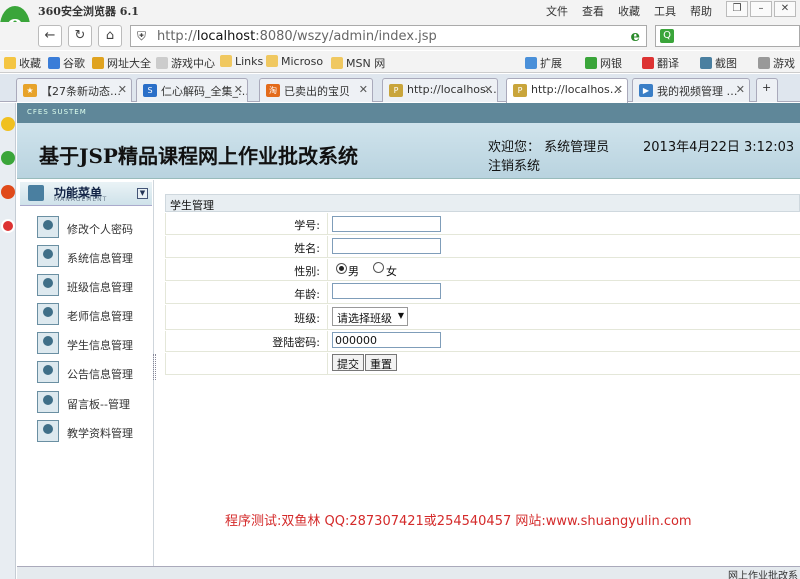  What do you see at coordinates (86, 194) in the screenshot?
I see `menu-header: 功能菜单 MANAGEMENT ▼` at bounding box center [86, 194].